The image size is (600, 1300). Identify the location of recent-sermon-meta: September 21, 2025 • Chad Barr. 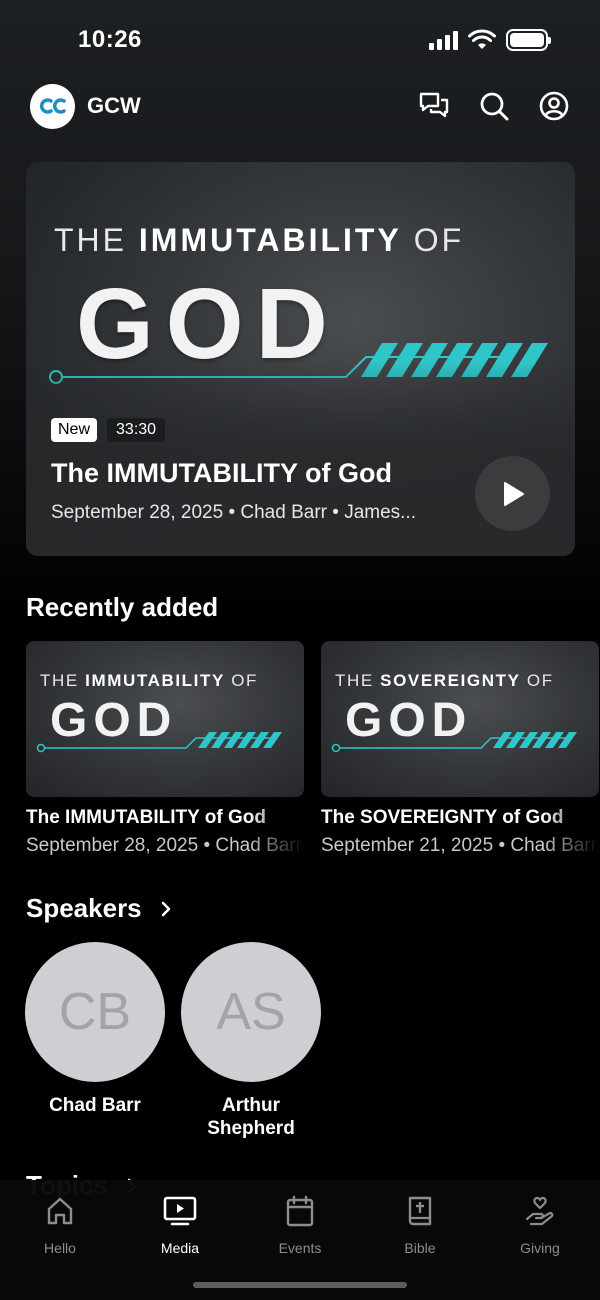
(459, 845).